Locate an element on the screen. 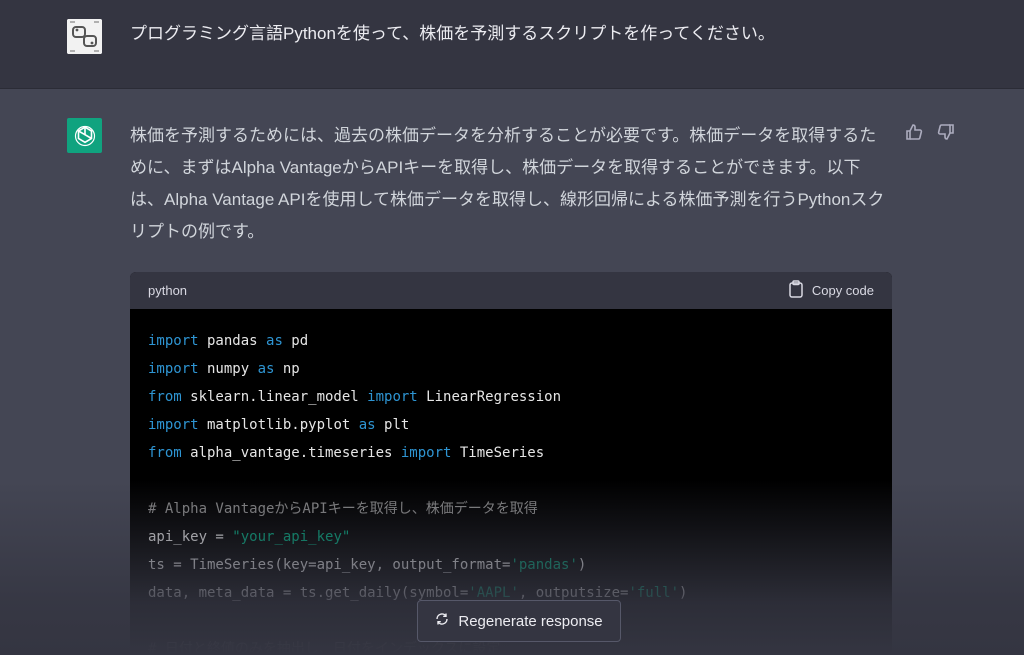 The image size is (1024, 655). user-avatar-icon is located at coordinates (84, 36).